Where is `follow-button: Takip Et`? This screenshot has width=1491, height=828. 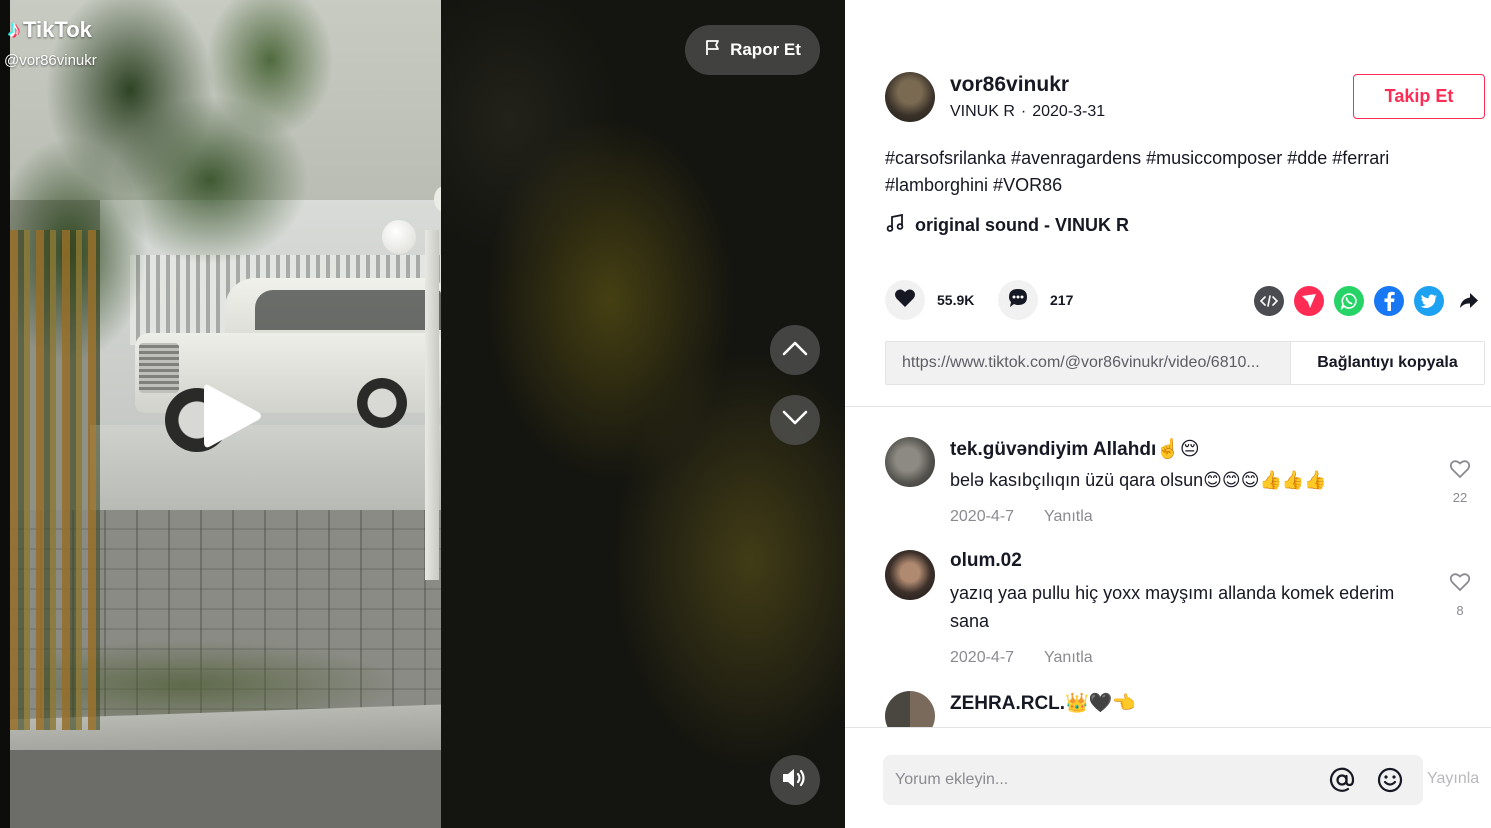
follow-button: Takip Et is located at coordinates (1419, 96).